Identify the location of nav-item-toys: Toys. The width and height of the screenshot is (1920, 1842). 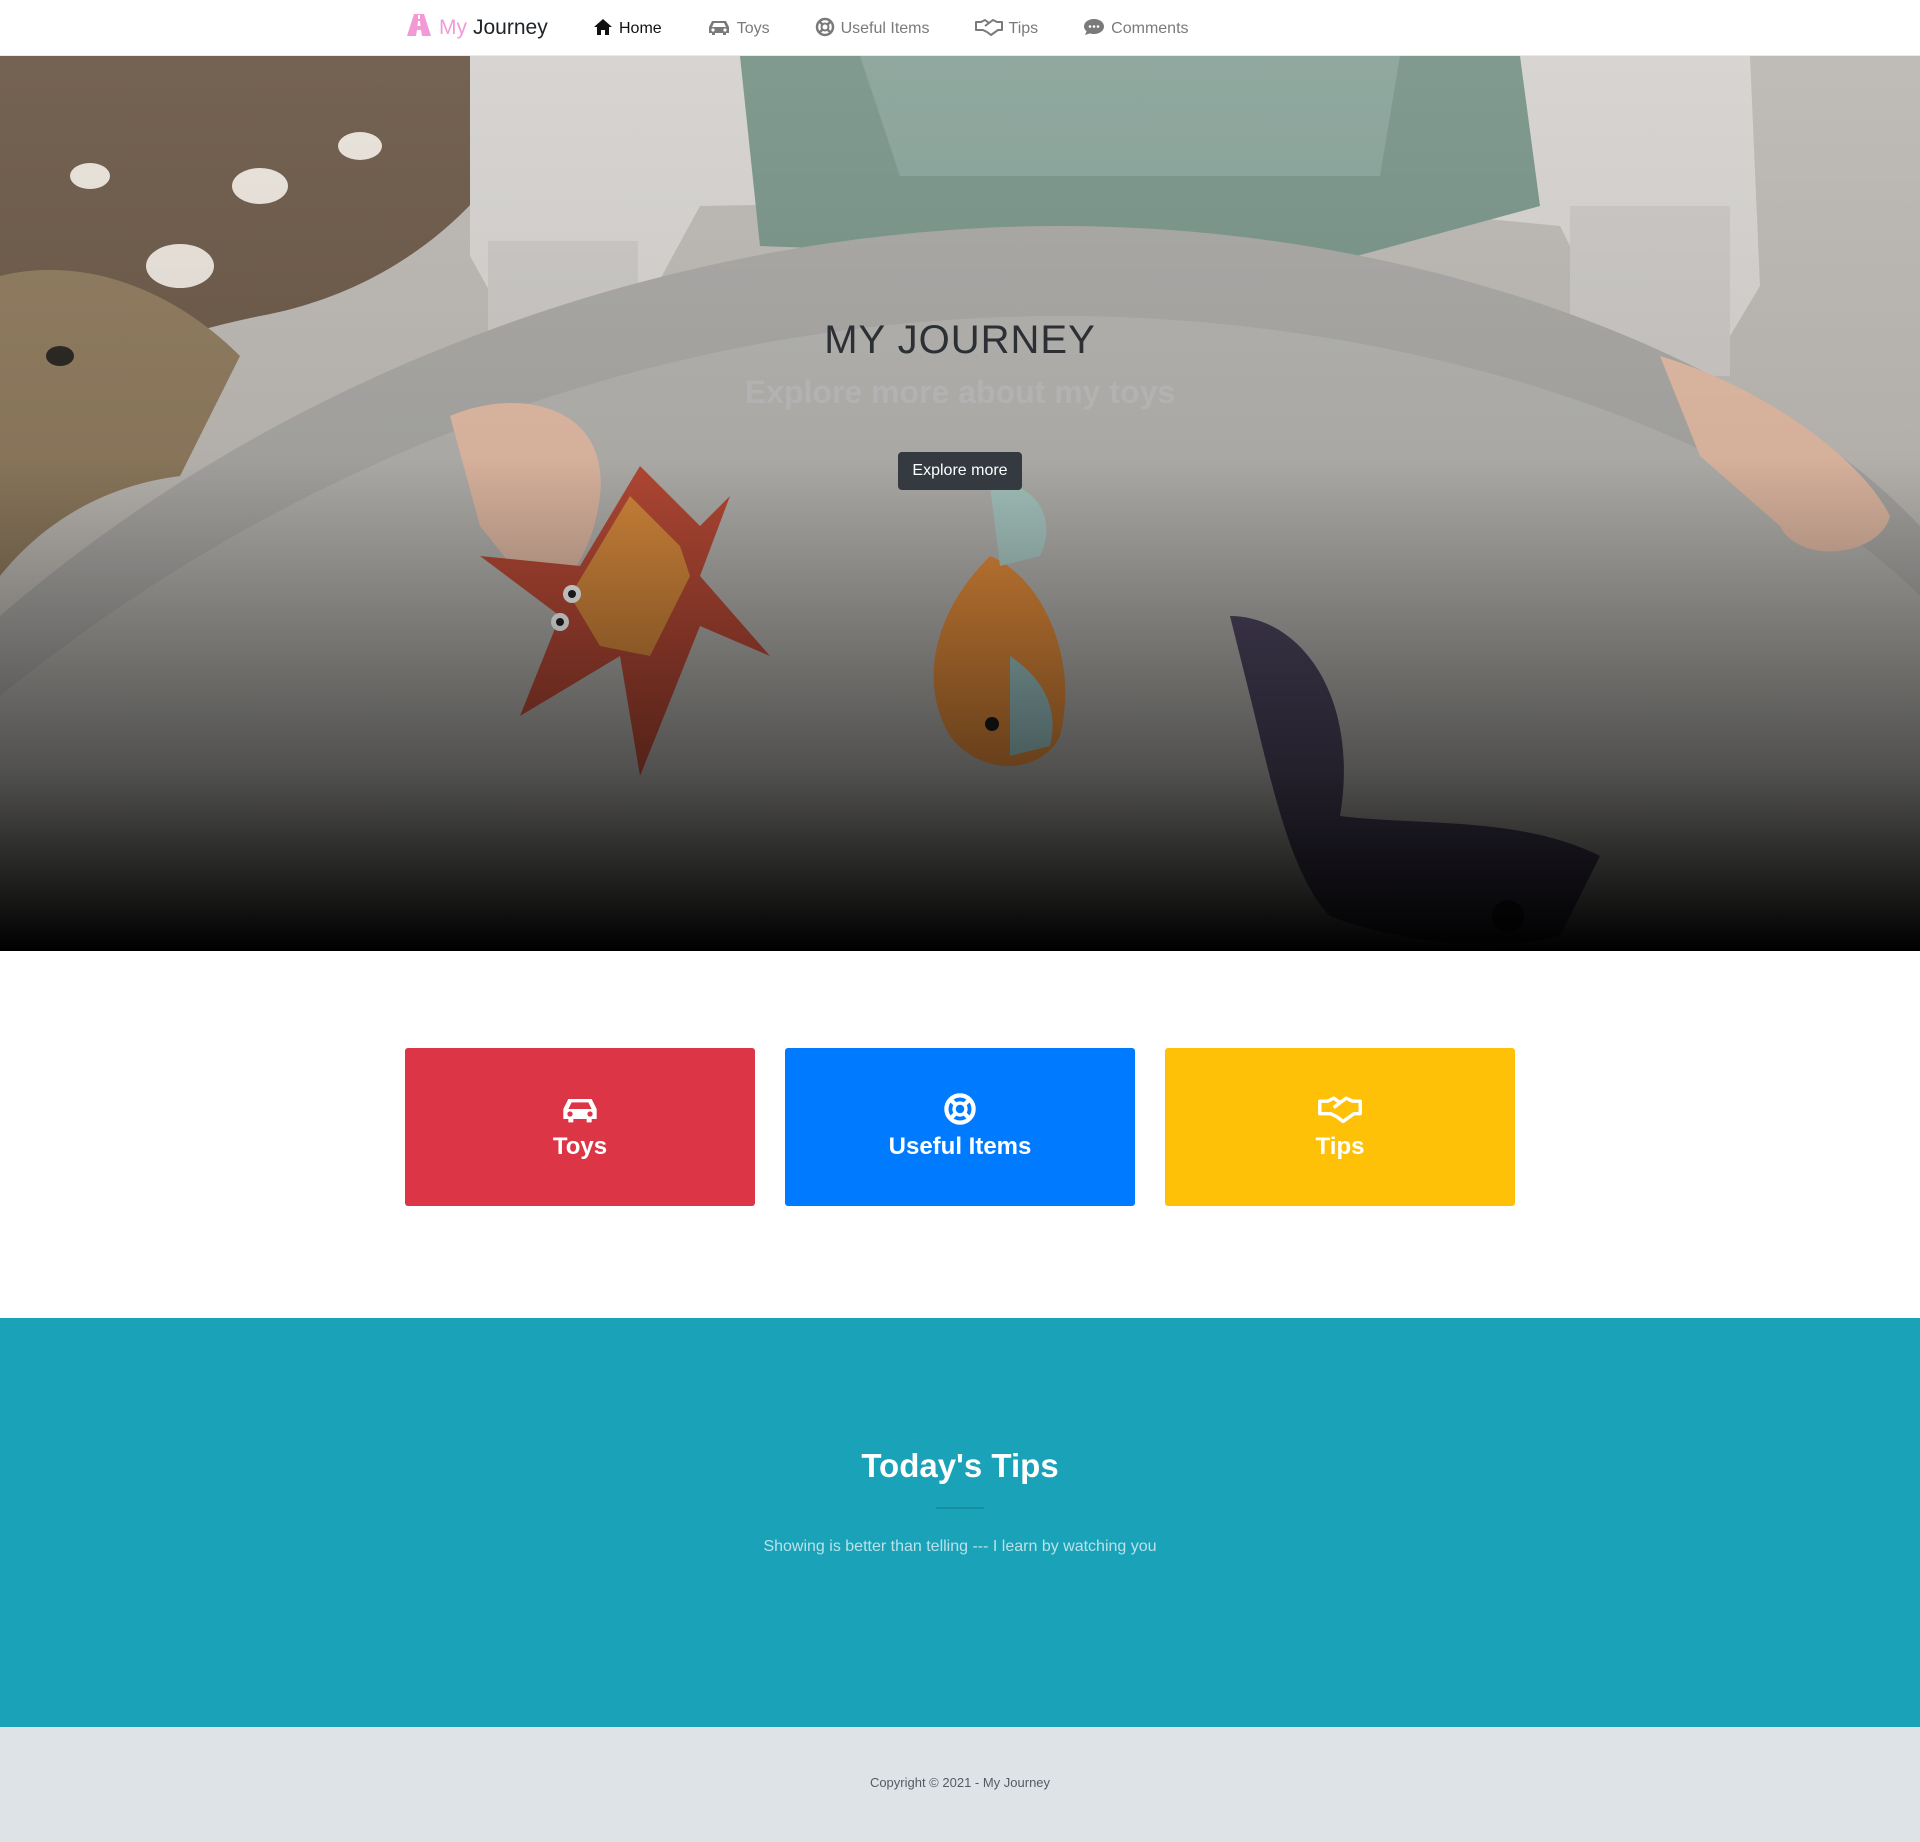
(738, 29).